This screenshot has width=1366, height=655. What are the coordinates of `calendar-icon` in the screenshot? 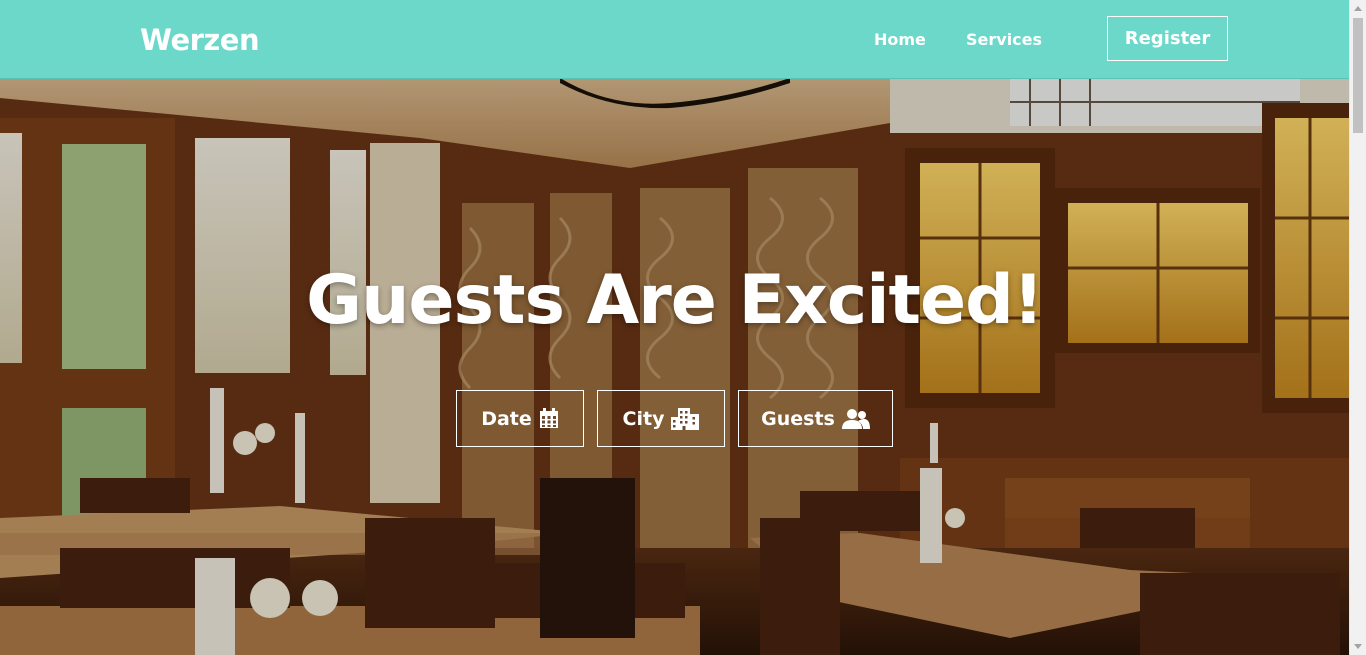 It's located at (548, 418).